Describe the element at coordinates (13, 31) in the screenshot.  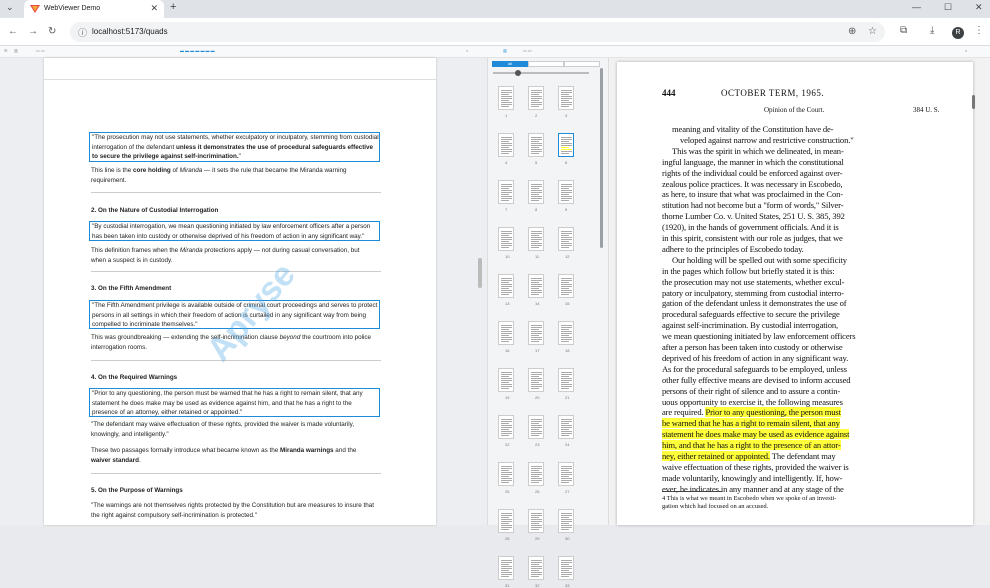
I see `back-icon: ←` at that location.